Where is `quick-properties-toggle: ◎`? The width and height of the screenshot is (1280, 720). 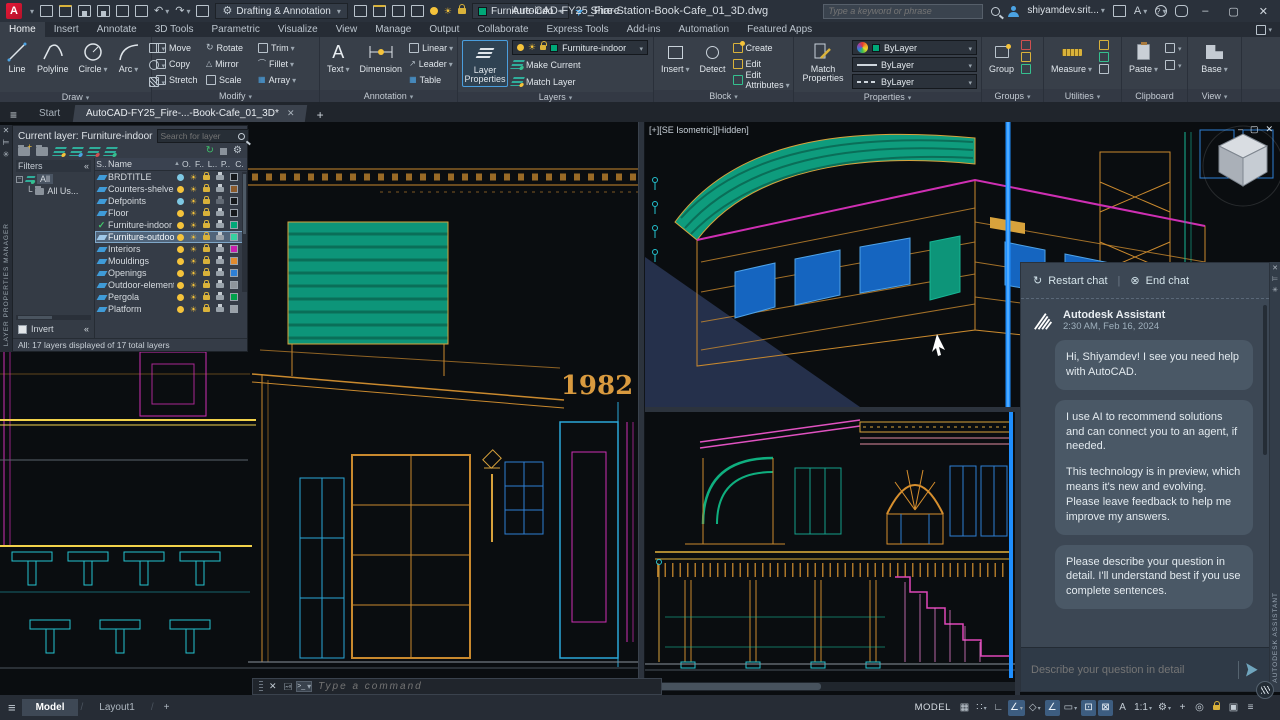
quick-properties-toggle: ◎ is located at coordinates (1199, 708).